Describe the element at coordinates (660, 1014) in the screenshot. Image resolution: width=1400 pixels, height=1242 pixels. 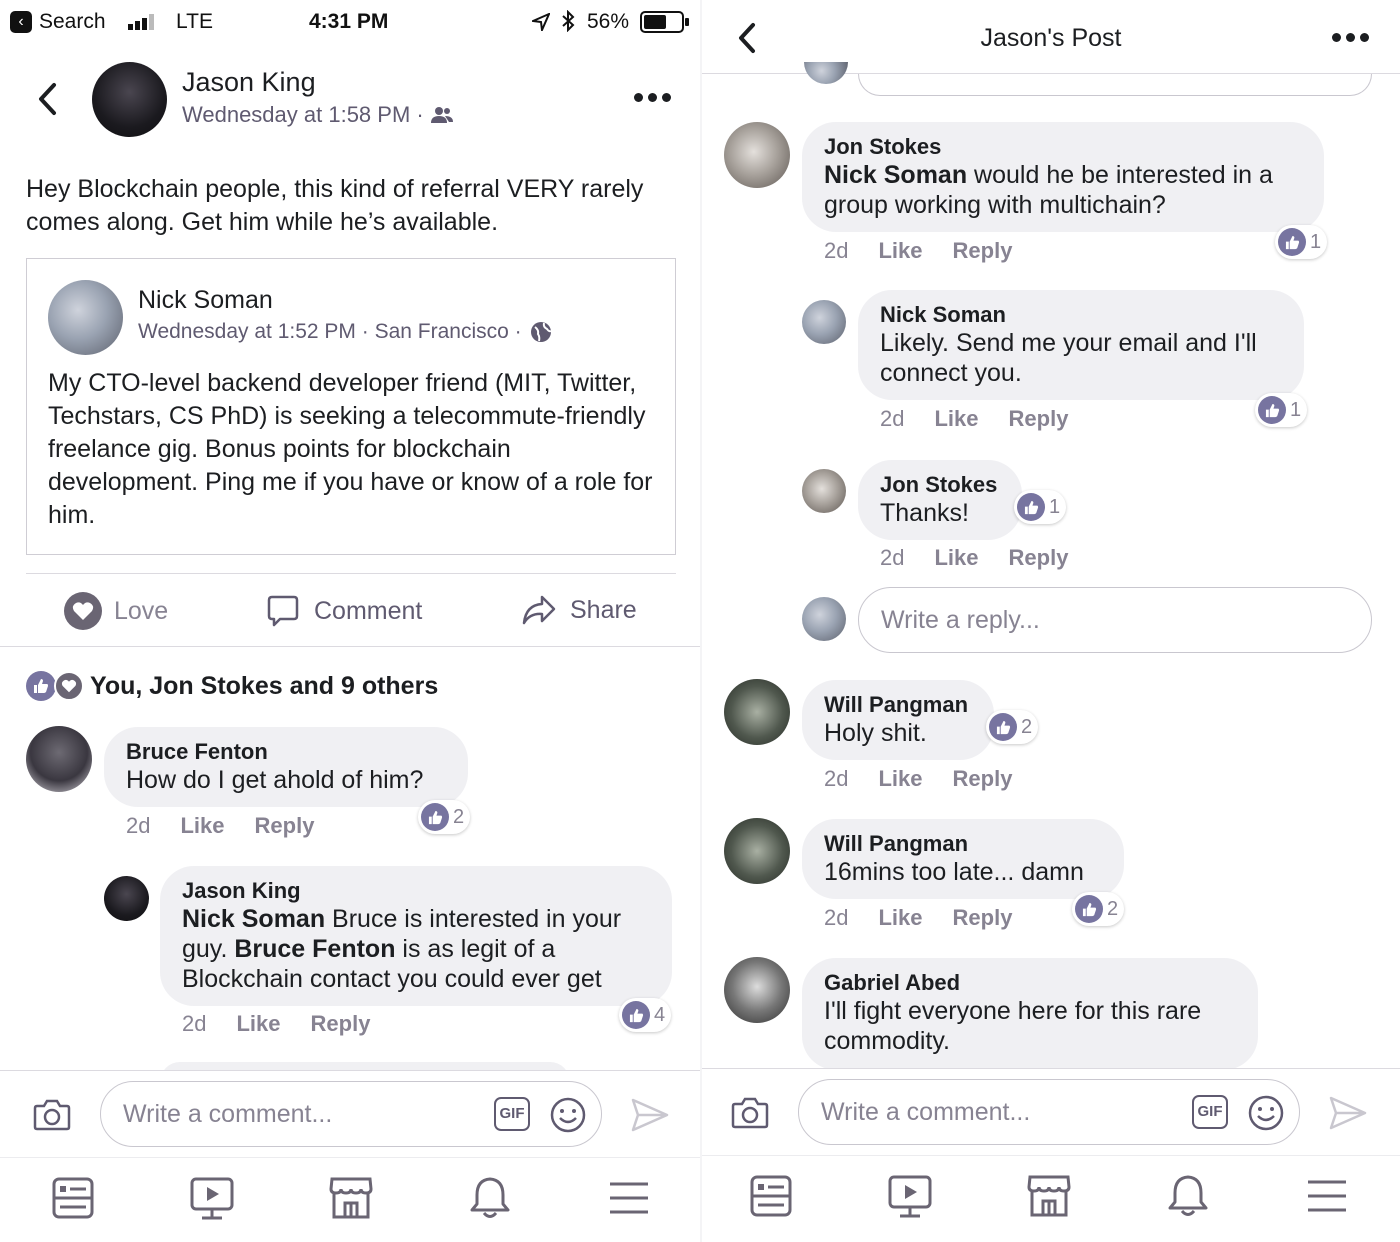
I see `reaction-count: 4` at that location.